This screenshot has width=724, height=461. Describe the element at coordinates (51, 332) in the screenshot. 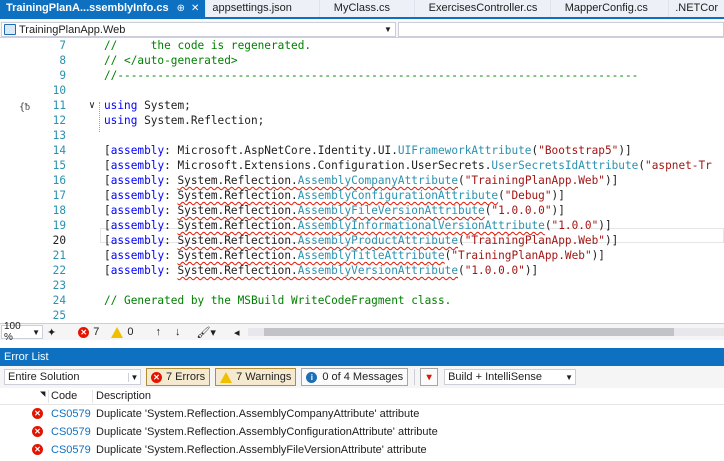

I see `copilot-icon: ✦` at that location.